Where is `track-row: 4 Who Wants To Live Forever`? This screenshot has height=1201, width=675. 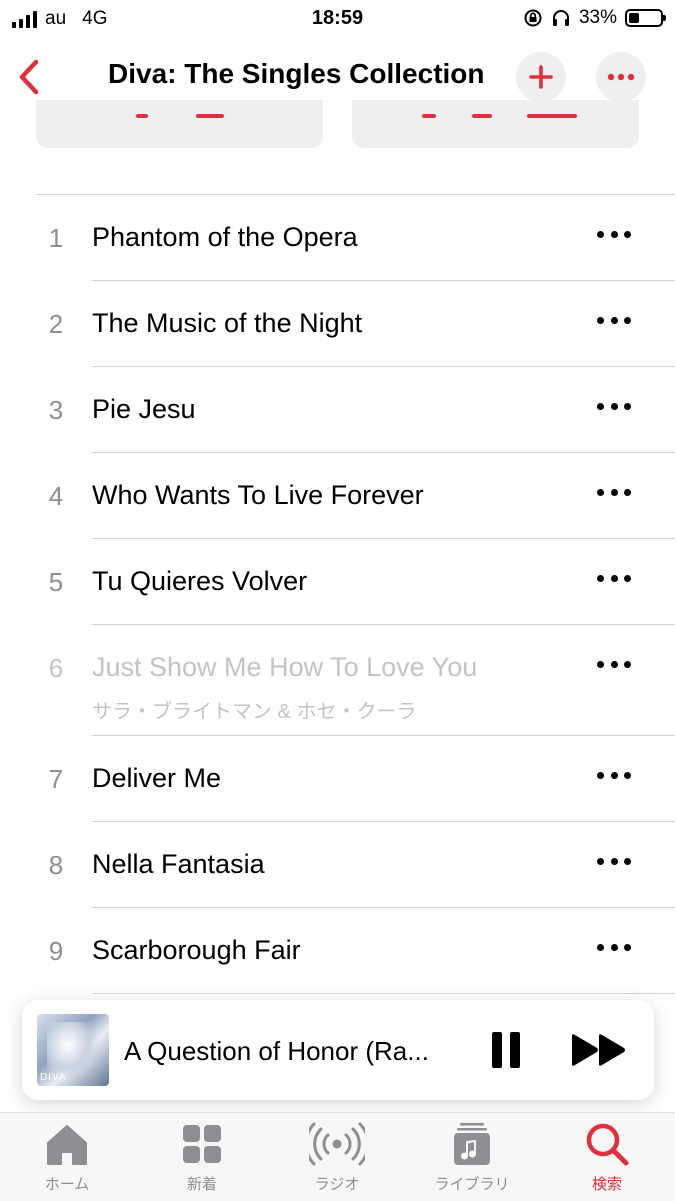 track-row: 4 Who Wants To Live Forever is located at coordinates (337, 496).